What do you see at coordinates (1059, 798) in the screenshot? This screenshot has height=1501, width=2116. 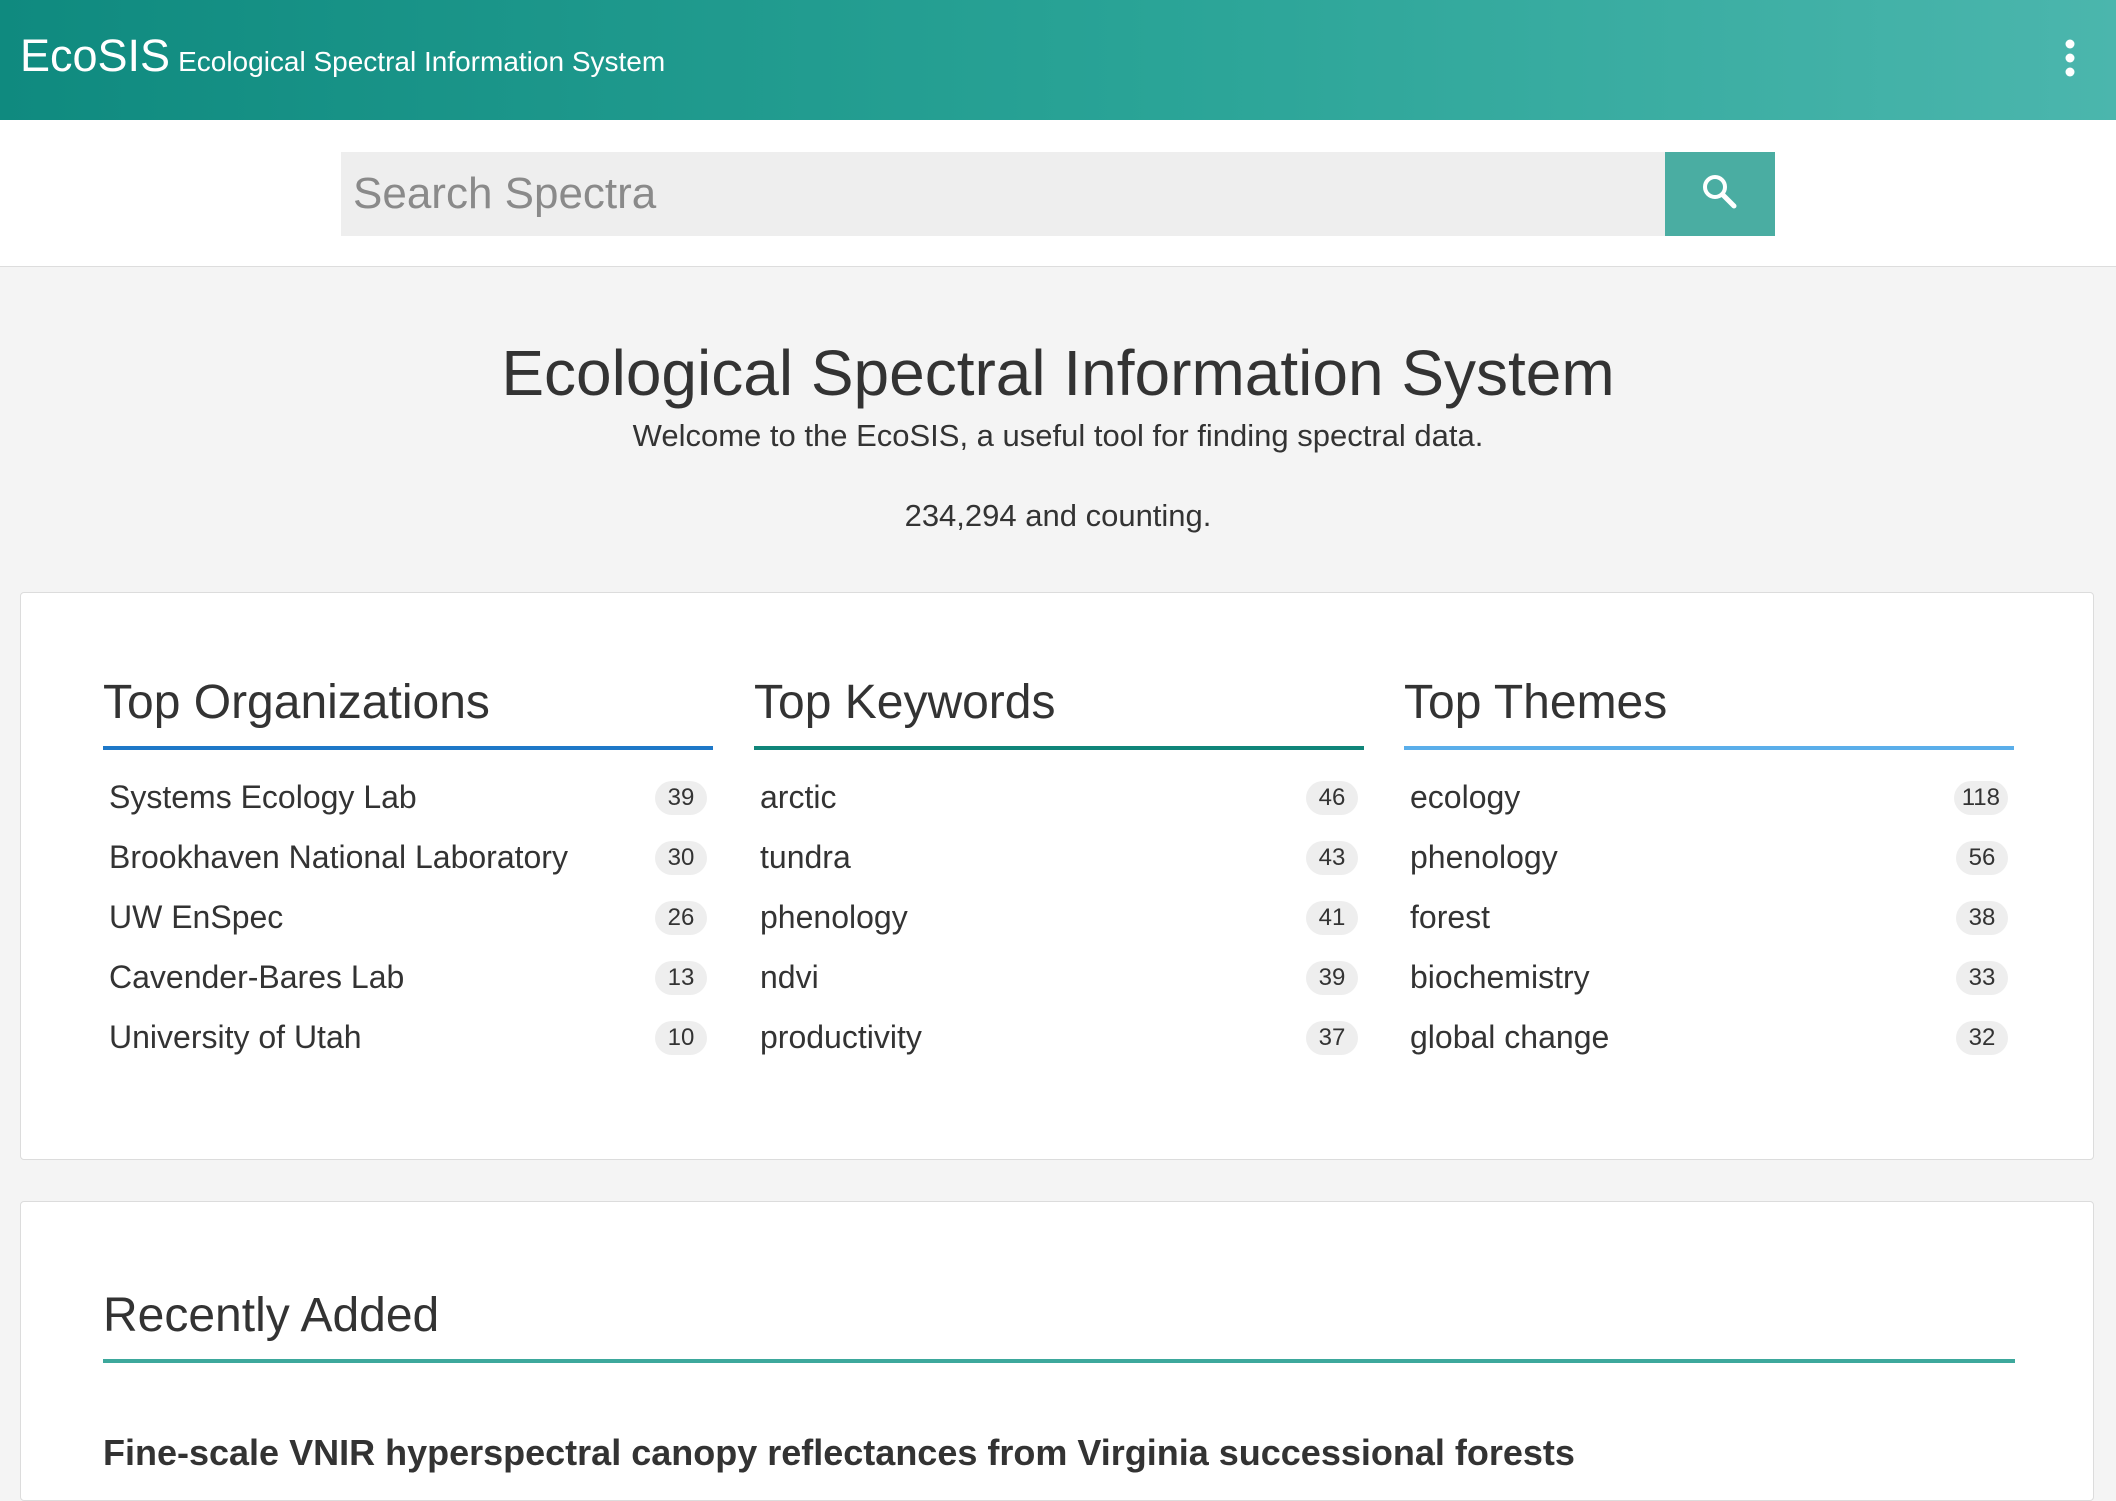 I see `keyword-item: arctic 46` at bounding box center [1059, 798].